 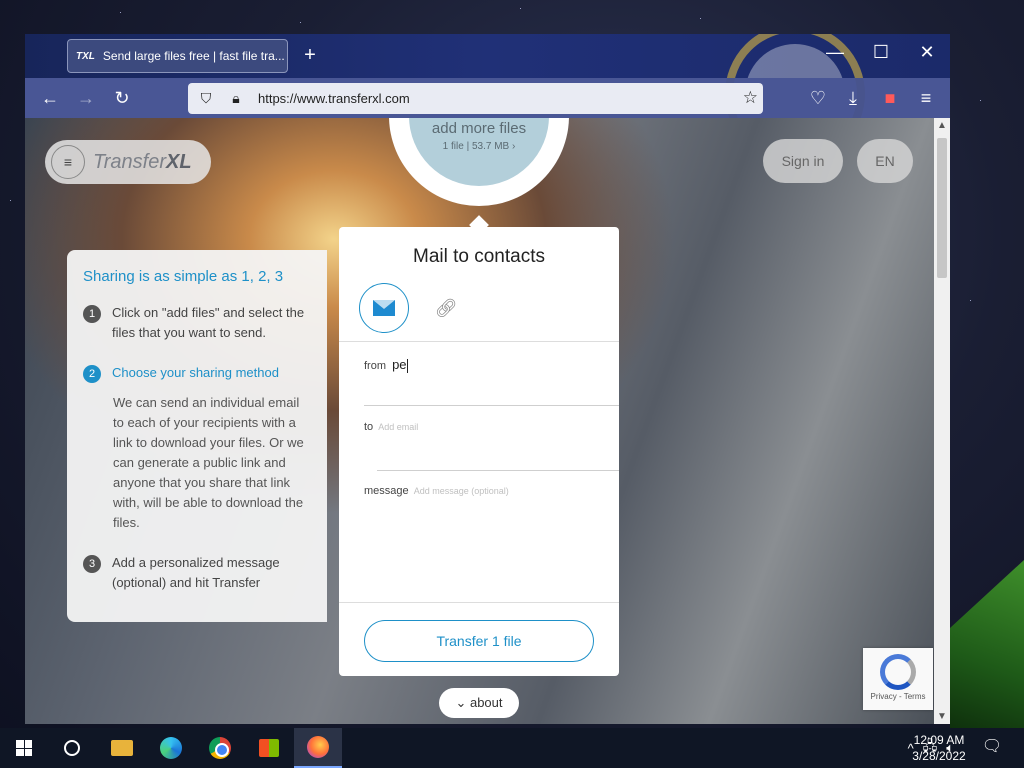 I want to click on firefox-button, so click(x=318, y=748).